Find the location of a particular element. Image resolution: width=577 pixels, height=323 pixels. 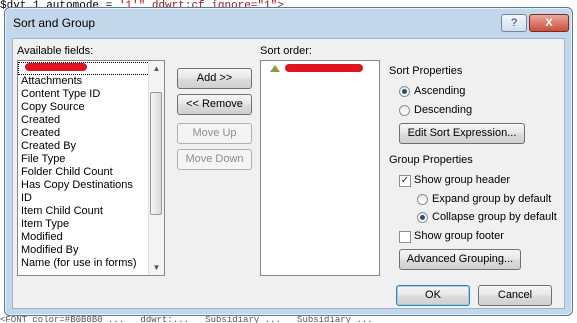

collapse-group-radio is located at coordinates (422, 217).